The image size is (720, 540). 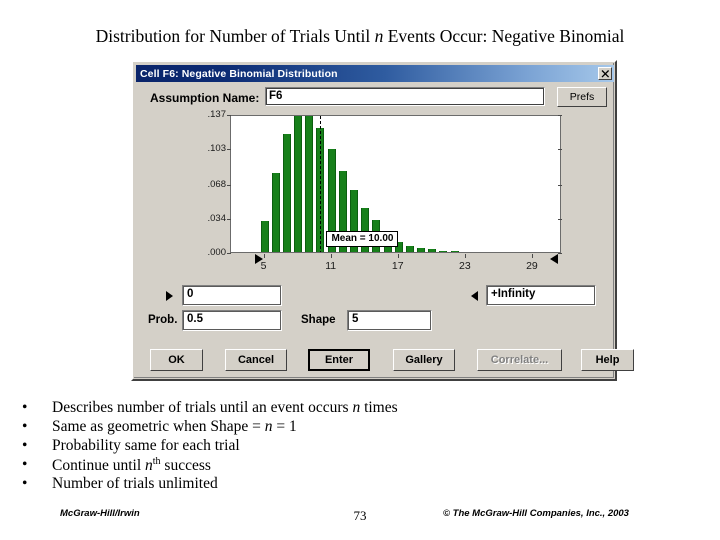 What do you see at coordinates (239, 73) in the screenshot?
I see `dialog-title-text: Cell F6: Negative Binomial Distribution` at bounding box center [239, 73].